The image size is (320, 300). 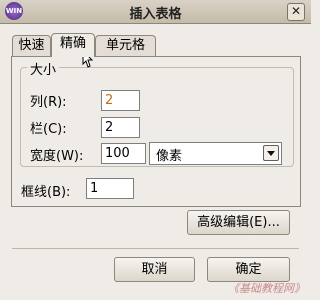 What do you see at coordinates (215, 153) in the screenshot?
I see `unit-select: 像素` at bounding box center [215, 153].